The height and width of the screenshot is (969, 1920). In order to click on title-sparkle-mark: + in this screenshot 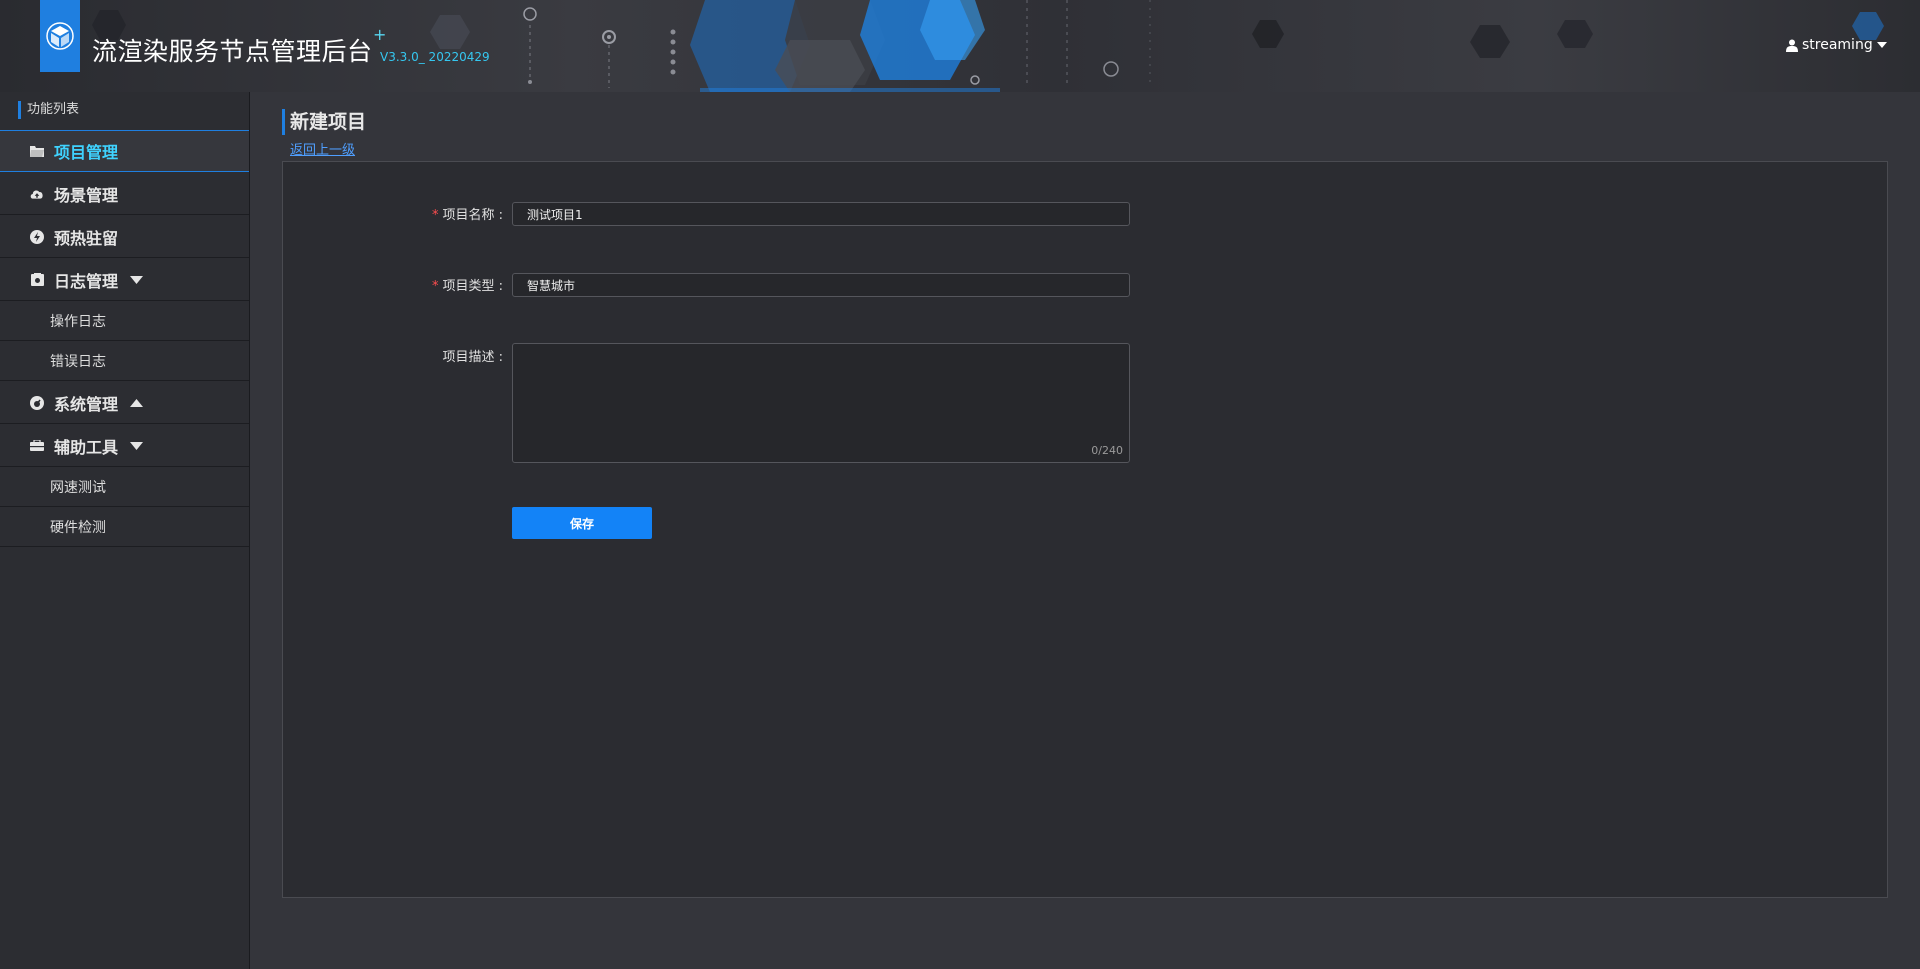, I will do `click(380, 34)`.